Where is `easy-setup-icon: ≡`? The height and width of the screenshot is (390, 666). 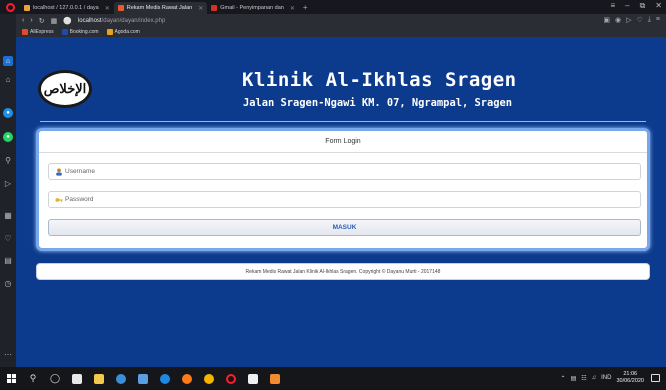
easy-setup-icon: ≡ is located at coordinates (658, 20).